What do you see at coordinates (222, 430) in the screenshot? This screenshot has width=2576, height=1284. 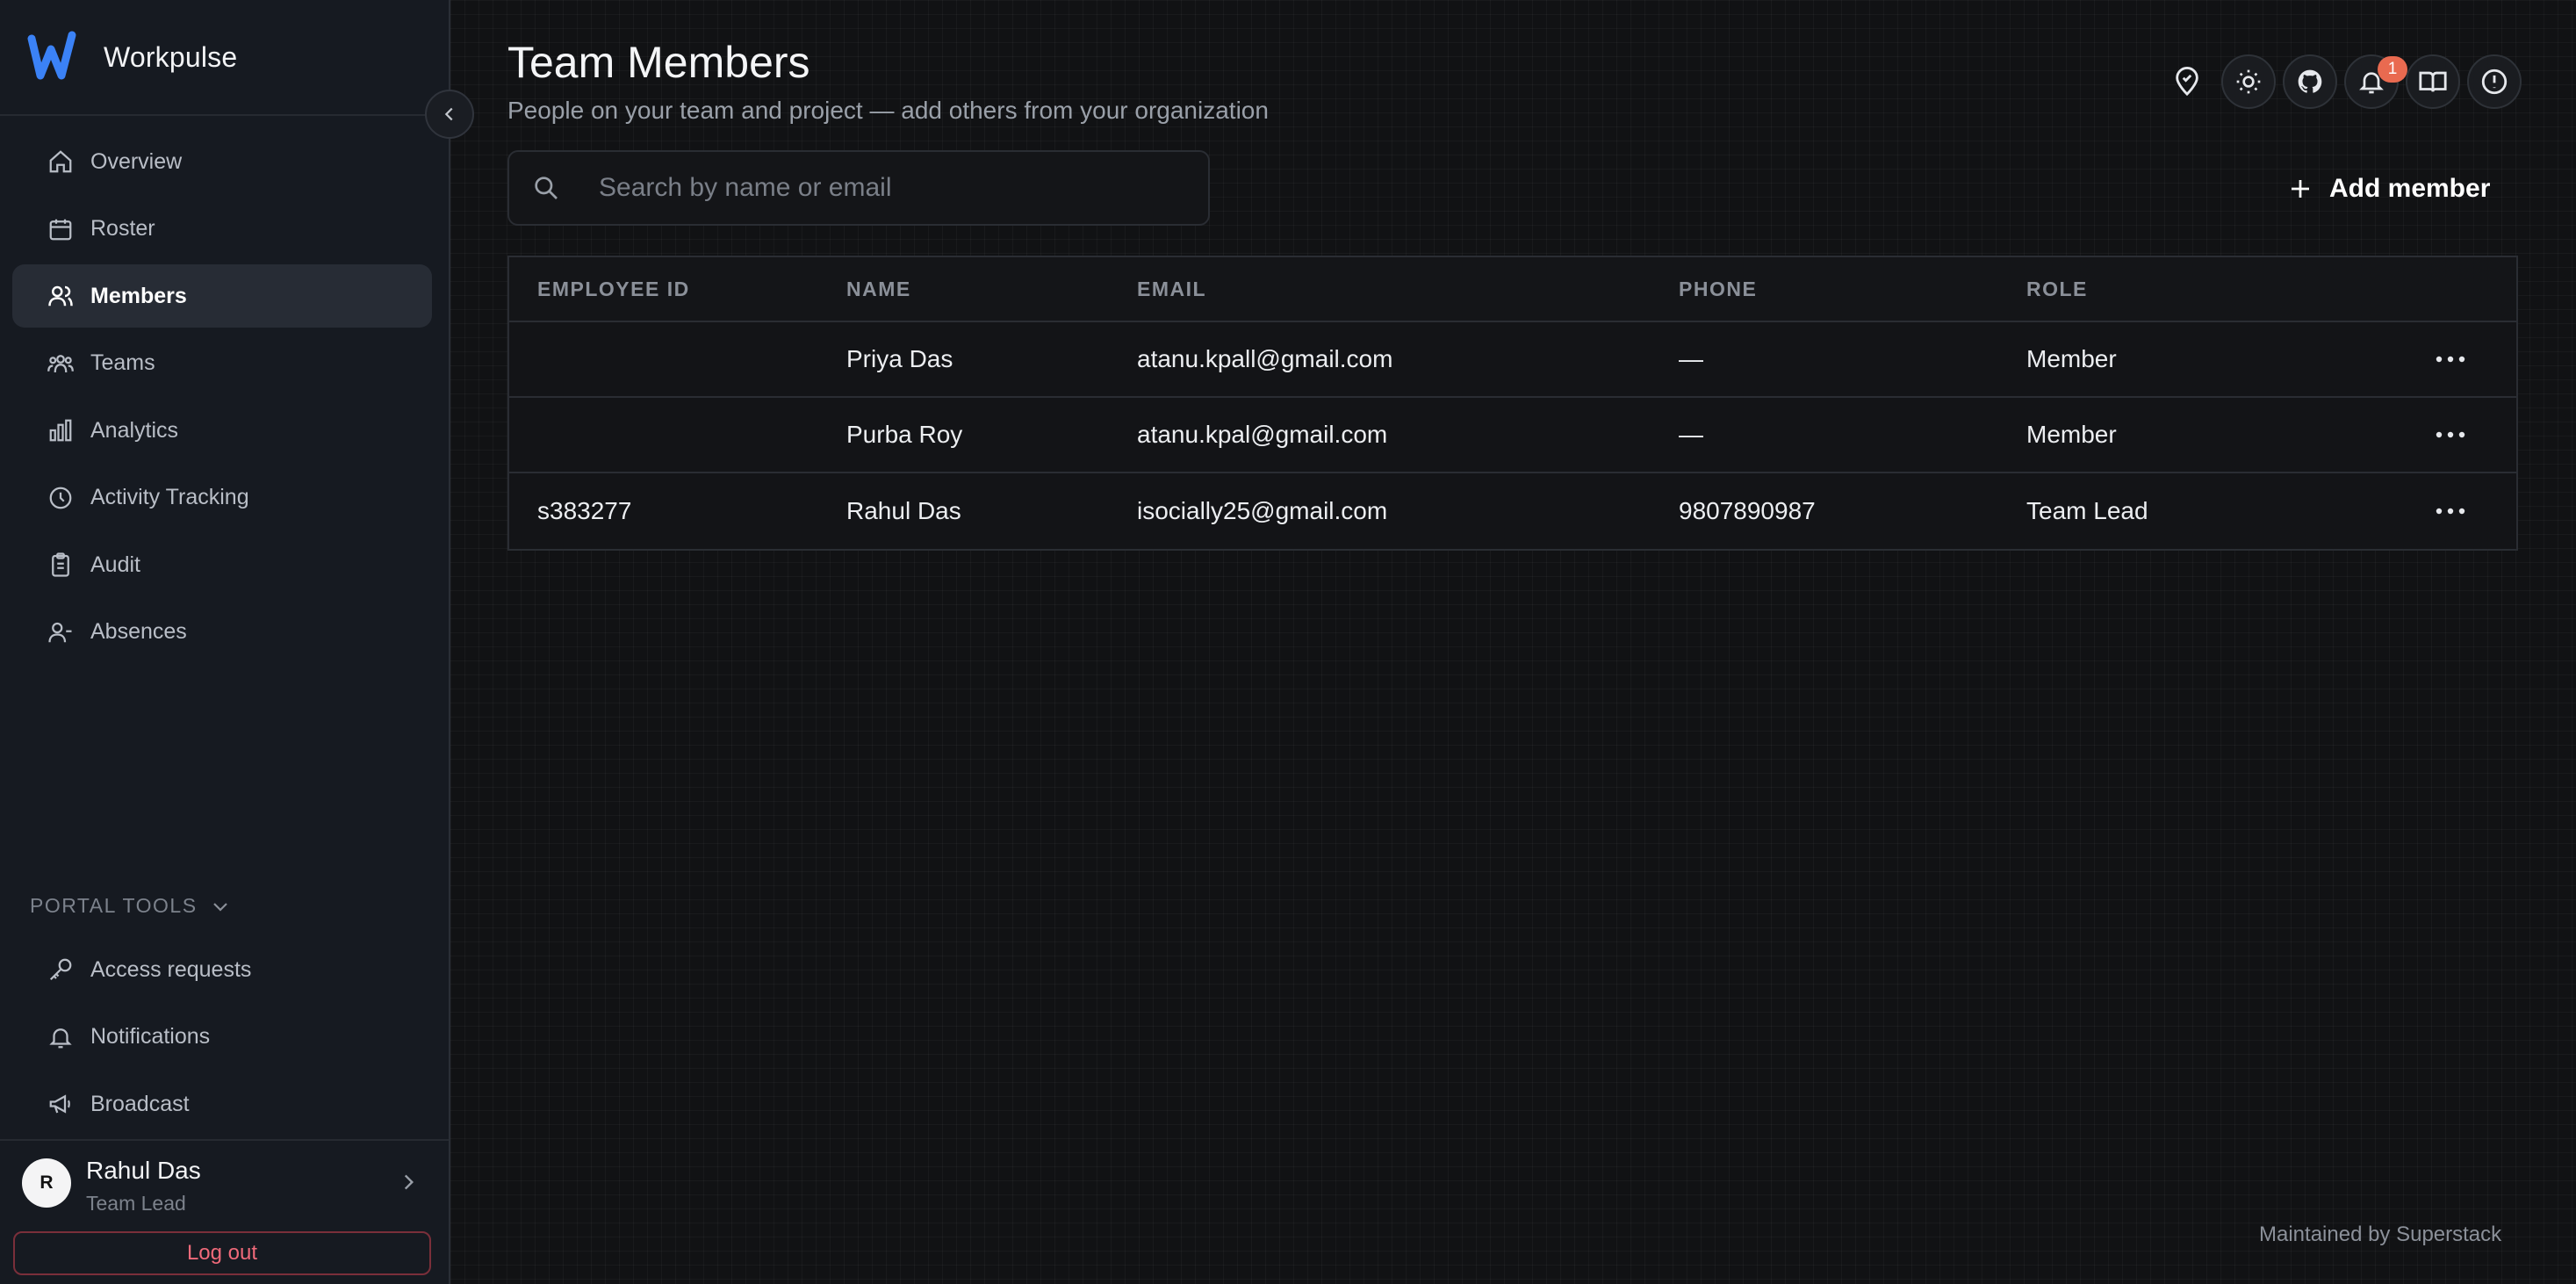 I see `nav-item-analytics: Analytics` at bounding box center [222, 430].